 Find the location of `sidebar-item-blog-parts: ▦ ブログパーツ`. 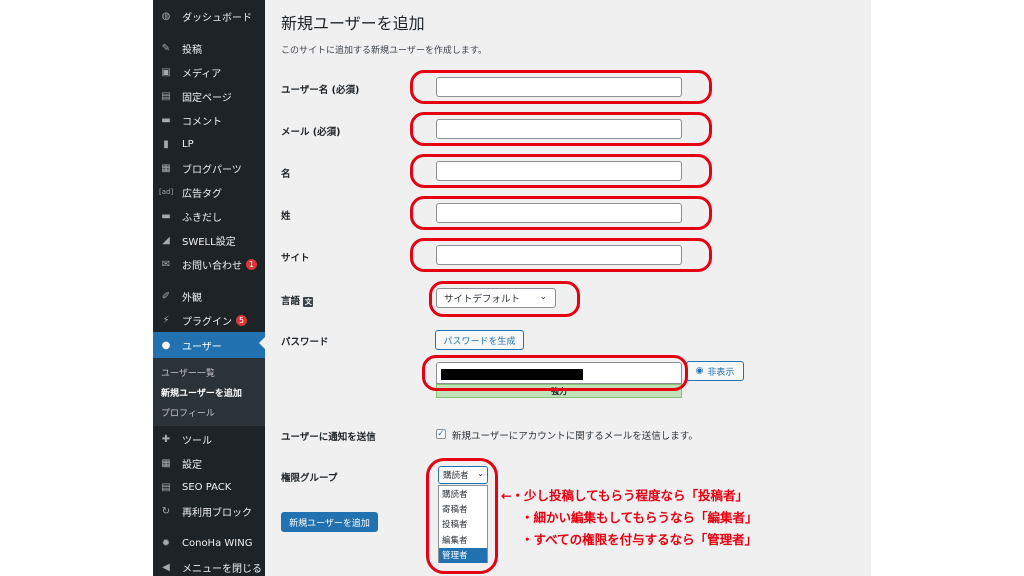

sidebar-item-blog-parts: ▦ ブログパーツ is located at coordinates (209, 168).